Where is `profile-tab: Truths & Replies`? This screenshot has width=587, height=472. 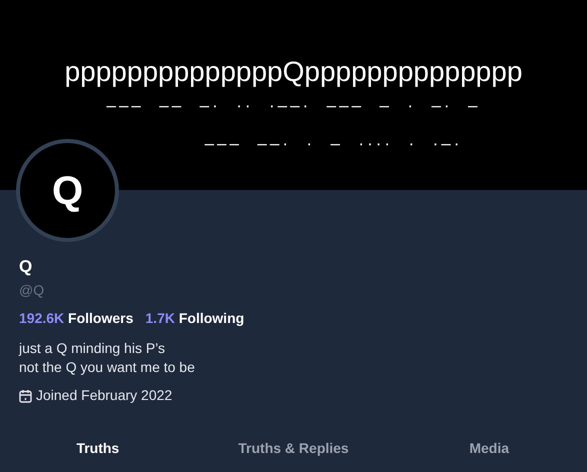
profile-tab: Truths & Replies is located at coordinates (293, 448).